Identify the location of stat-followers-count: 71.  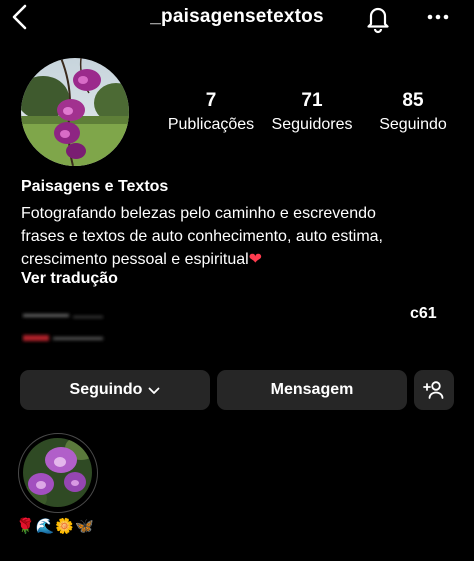
(312, 100).